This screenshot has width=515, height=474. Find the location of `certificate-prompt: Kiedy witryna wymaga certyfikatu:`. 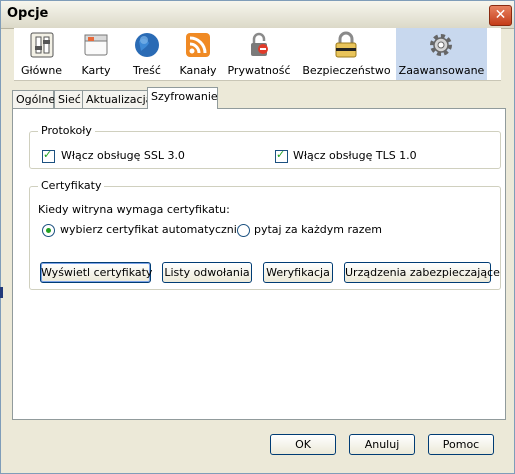

certificate-prompt: Kiedy witryna wymaga certyfikatu: is located at coordinates (134, 209).